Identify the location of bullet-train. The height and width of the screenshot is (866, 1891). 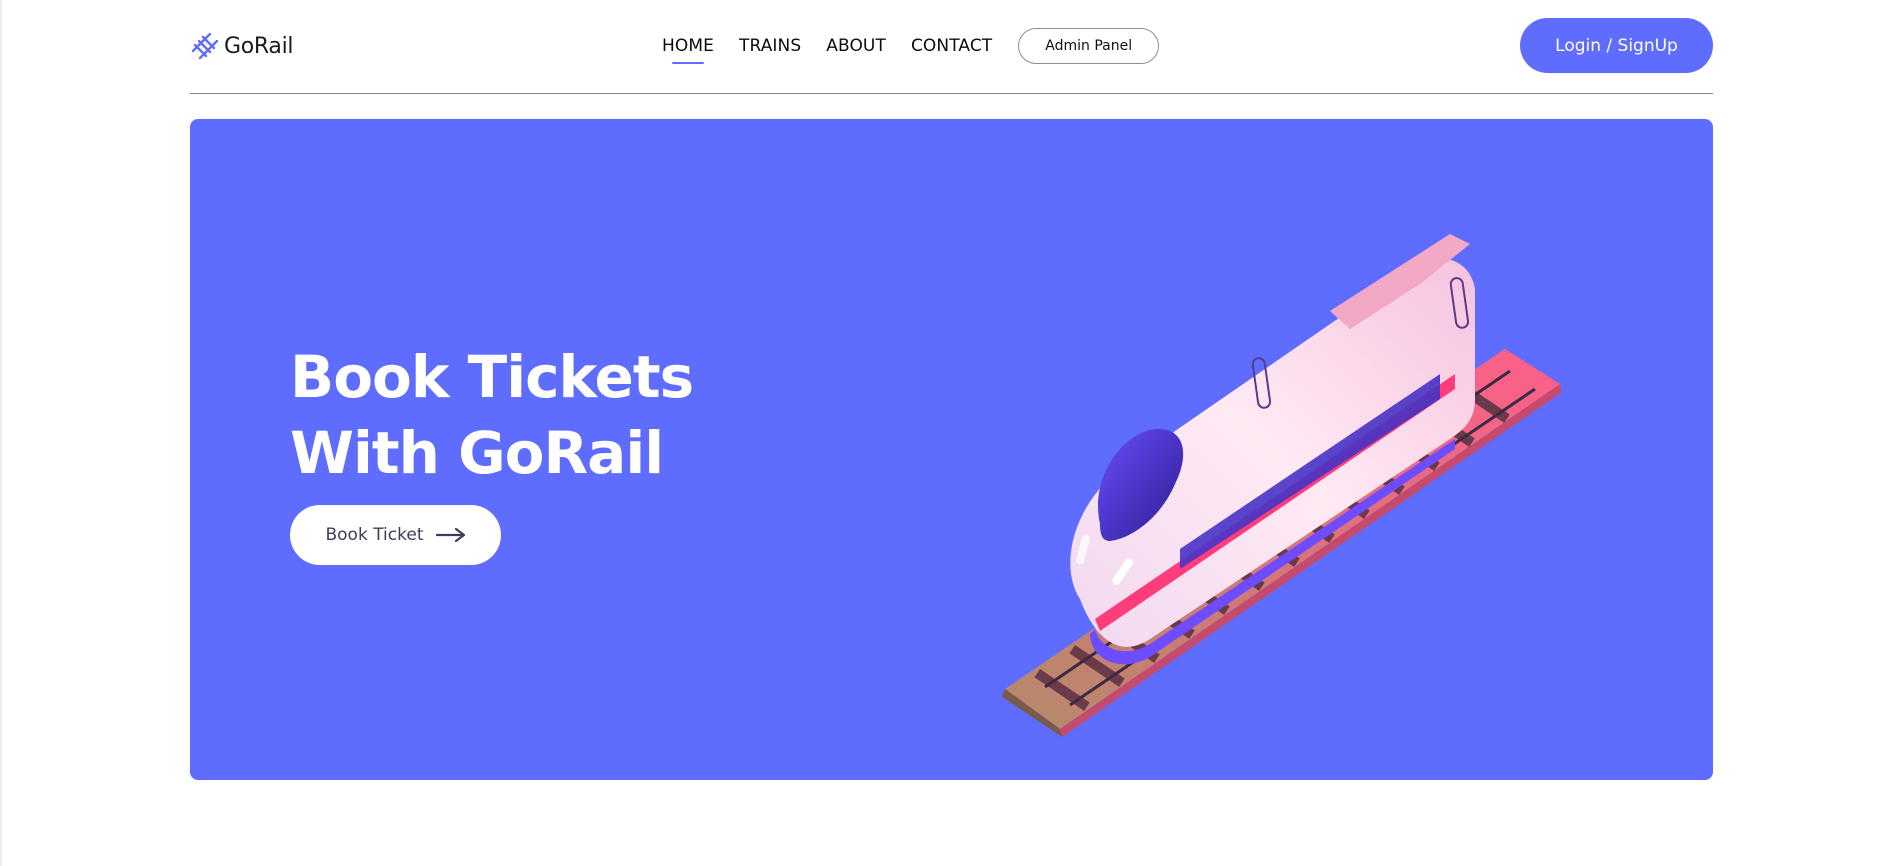
(1272, 449).